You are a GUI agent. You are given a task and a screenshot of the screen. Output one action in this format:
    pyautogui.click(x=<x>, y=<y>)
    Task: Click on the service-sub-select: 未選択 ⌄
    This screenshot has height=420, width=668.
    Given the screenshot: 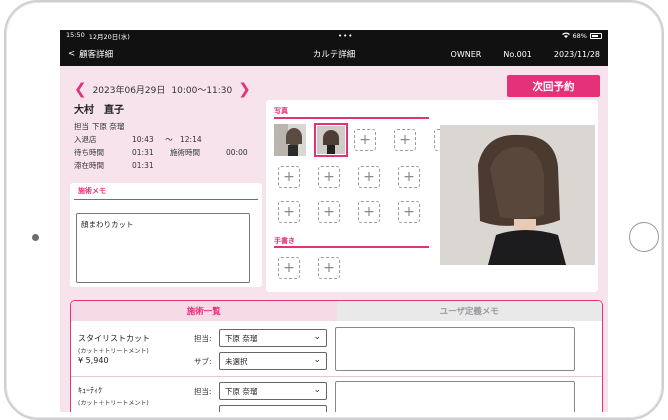 What is the action you would take?
    pyautogui.click(x=273, y=361)
    